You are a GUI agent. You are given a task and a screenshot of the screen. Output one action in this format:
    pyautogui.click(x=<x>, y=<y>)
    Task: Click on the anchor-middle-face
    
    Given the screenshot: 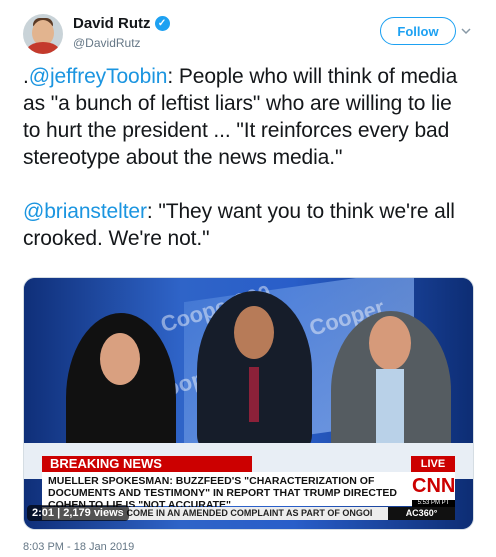 What is the action you would take?
    pyautogui.click(x=254, y=332)
    